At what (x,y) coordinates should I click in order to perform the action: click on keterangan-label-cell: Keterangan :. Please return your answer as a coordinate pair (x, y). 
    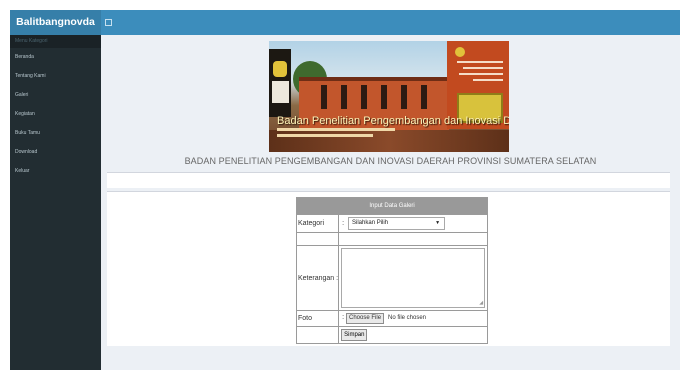
    Looking at the image, I should click on (317, 278).